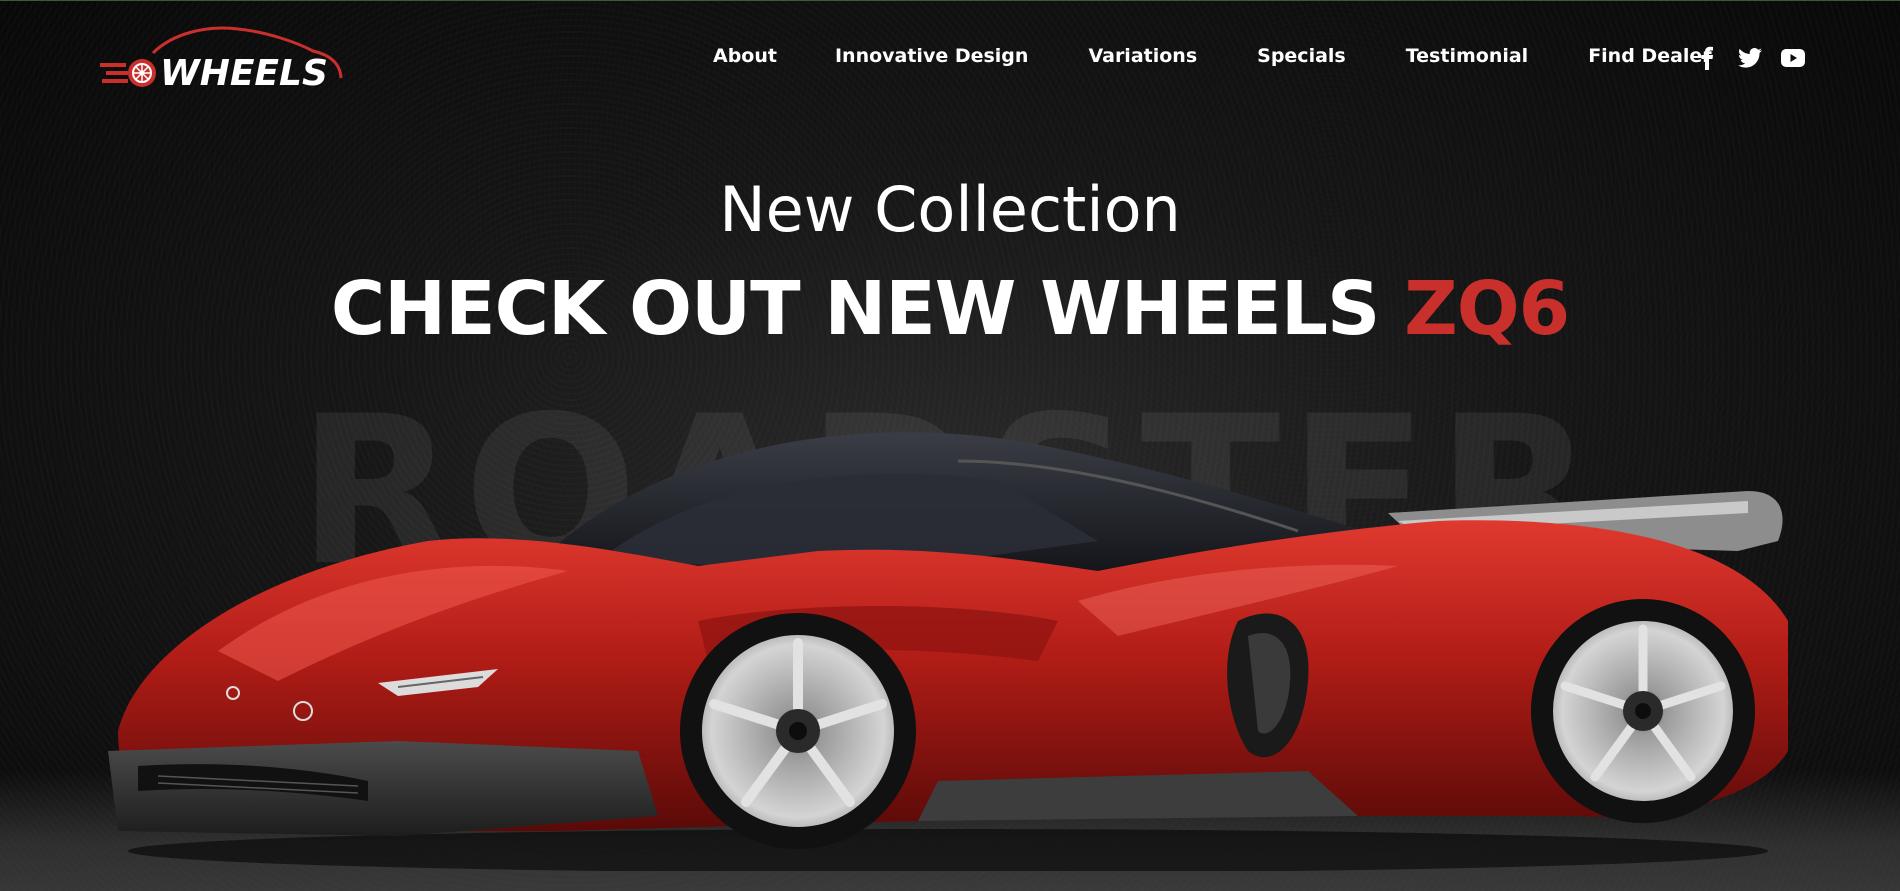  I want to click on brand-logo: WHEELS, so click(220, 58).